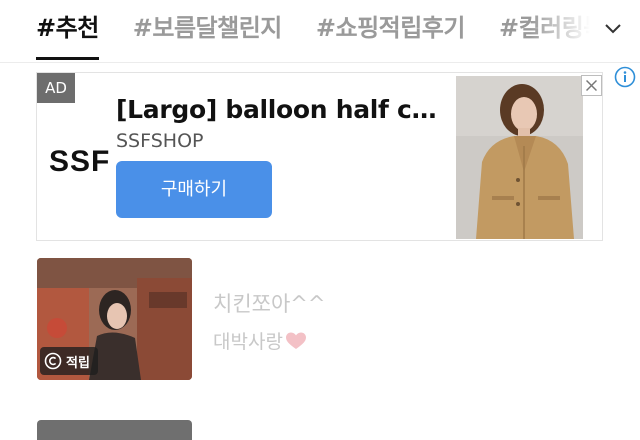  What do you see at coordinates (269, 303) in the screenshot?
I see `feed-item-title: 치킨쪼아^^` at bounding box center [269, 303].